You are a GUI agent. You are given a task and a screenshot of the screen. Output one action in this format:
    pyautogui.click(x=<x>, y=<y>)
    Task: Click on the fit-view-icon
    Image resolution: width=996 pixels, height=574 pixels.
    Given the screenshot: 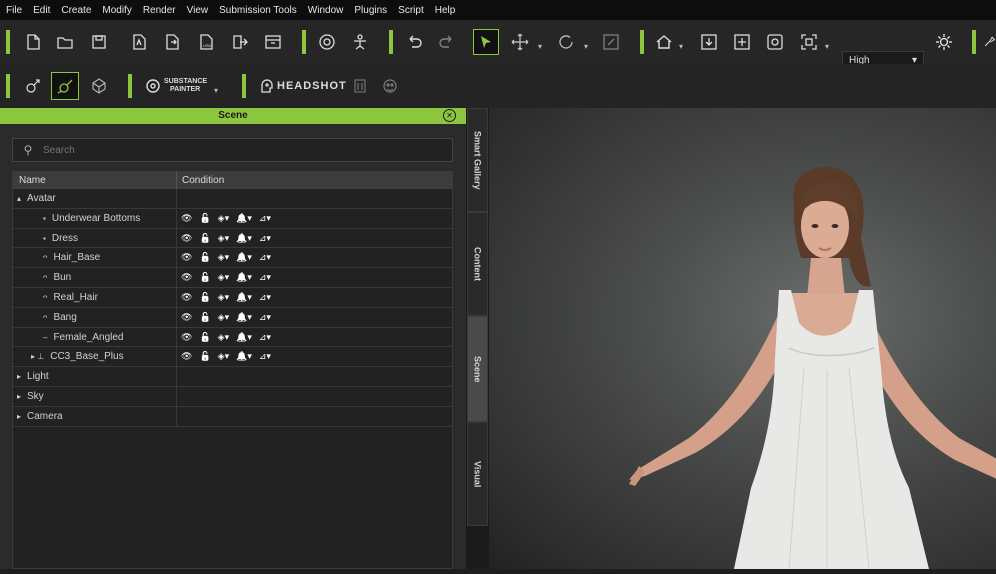 What is the action you would take?
    pyautogui.click(x=809, y=42)
    